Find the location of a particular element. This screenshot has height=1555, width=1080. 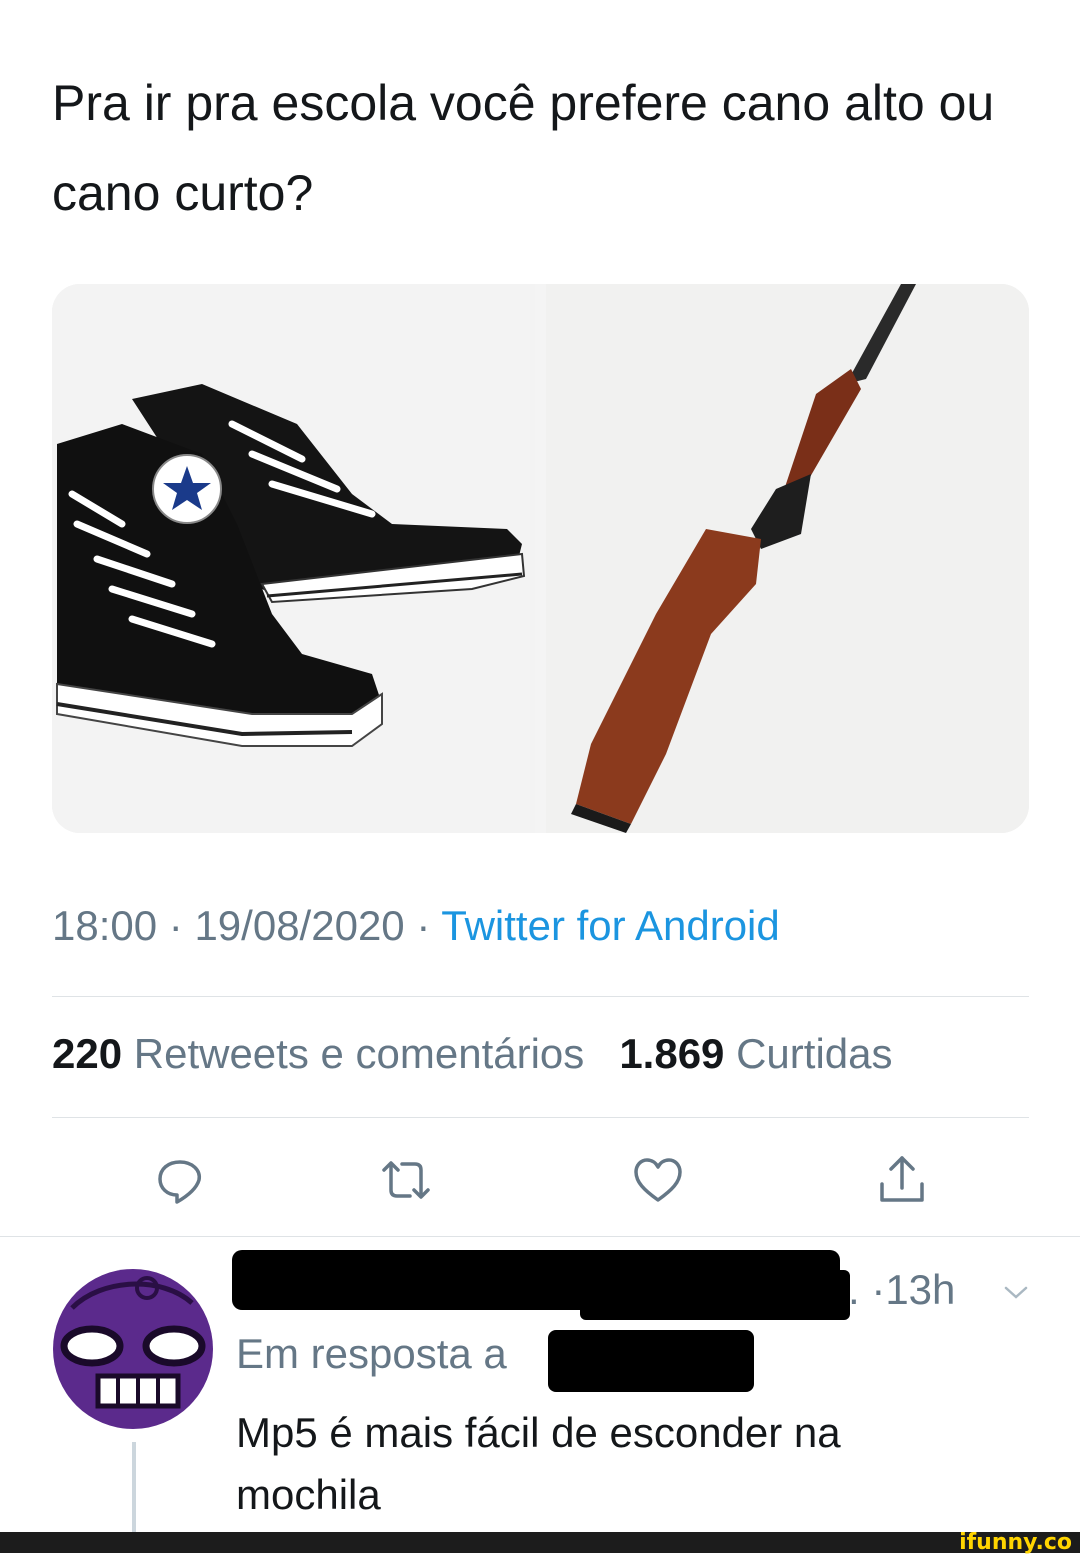

retweet-button is located at coordinates (406, 1180).